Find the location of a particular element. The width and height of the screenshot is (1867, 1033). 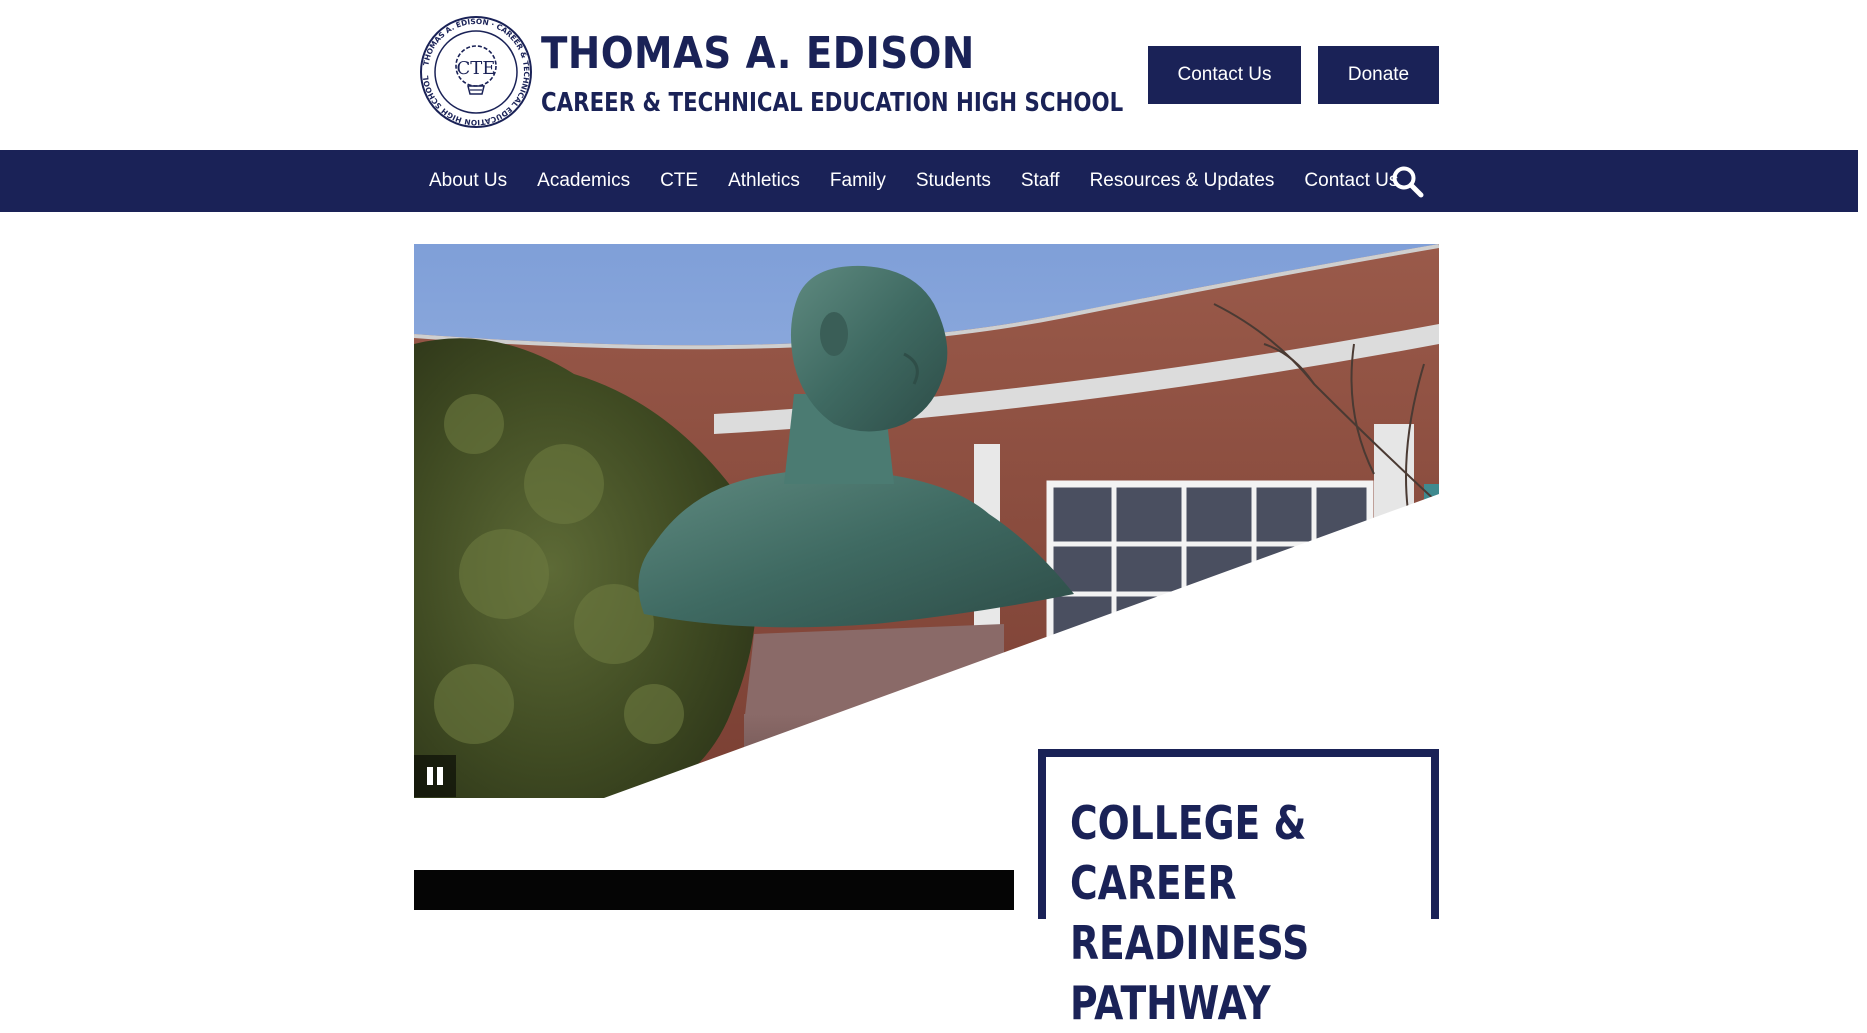

slideshow-pause-button is located at coordinates (435, 776).